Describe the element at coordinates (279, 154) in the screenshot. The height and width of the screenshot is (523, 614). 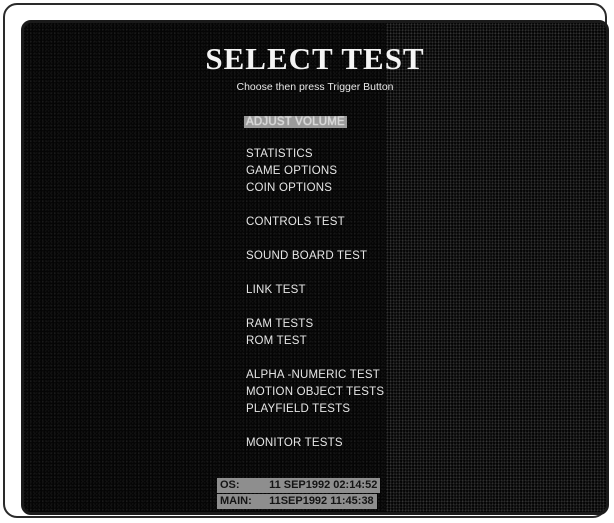
I see `menu-item-statistics: STATISTICS` at that location.